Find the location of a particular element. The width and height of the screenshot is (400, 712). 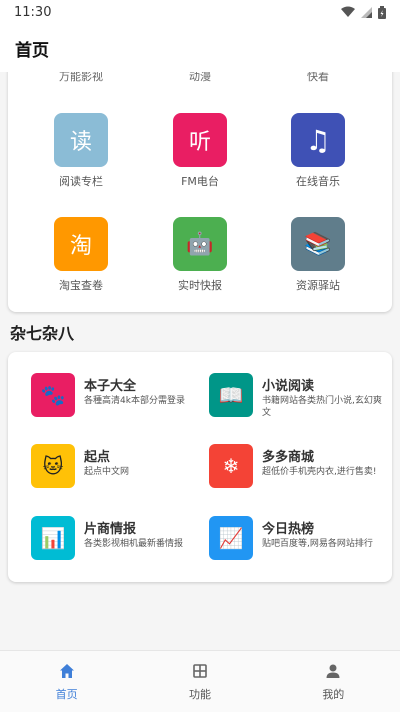

status-bar: 11:30 is located at coordinates (200, 12).